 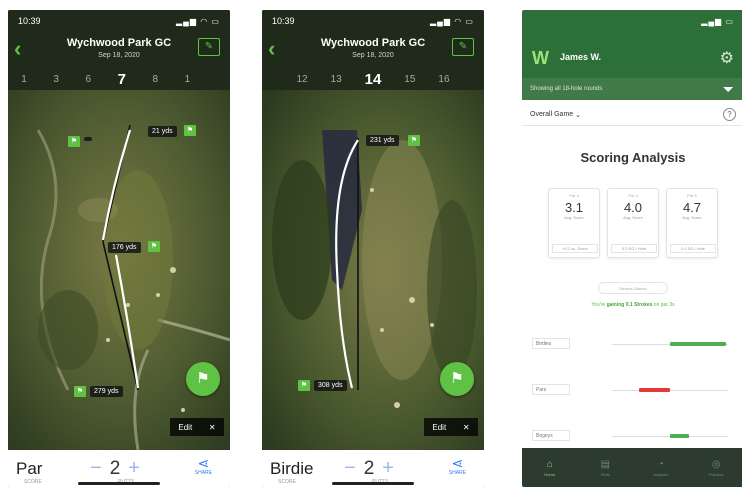 What do you see at coordinates (301, 79) in the screenshot?
I see `hole-tab: 12` at bounding box center [301, 79].